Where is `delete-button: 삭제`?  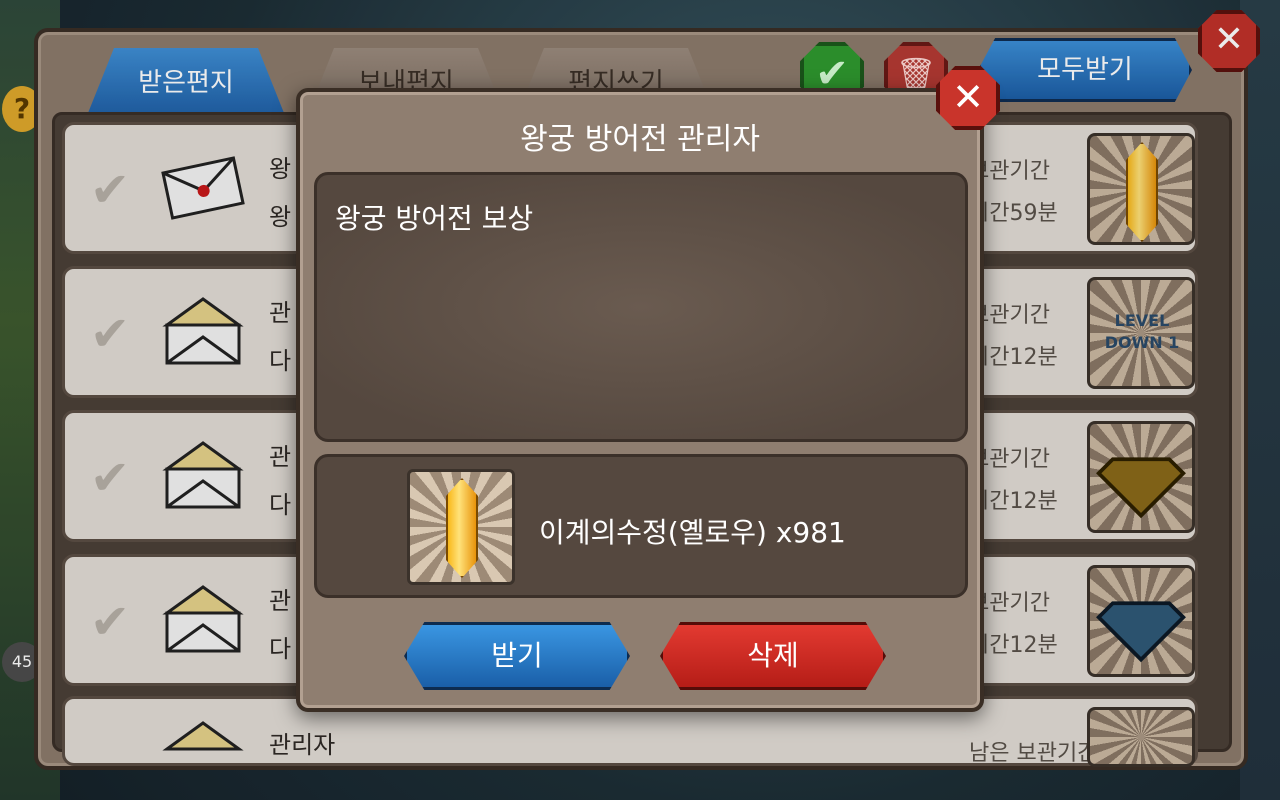
delete-button: 삭제 is located at coordinates (773, 656).